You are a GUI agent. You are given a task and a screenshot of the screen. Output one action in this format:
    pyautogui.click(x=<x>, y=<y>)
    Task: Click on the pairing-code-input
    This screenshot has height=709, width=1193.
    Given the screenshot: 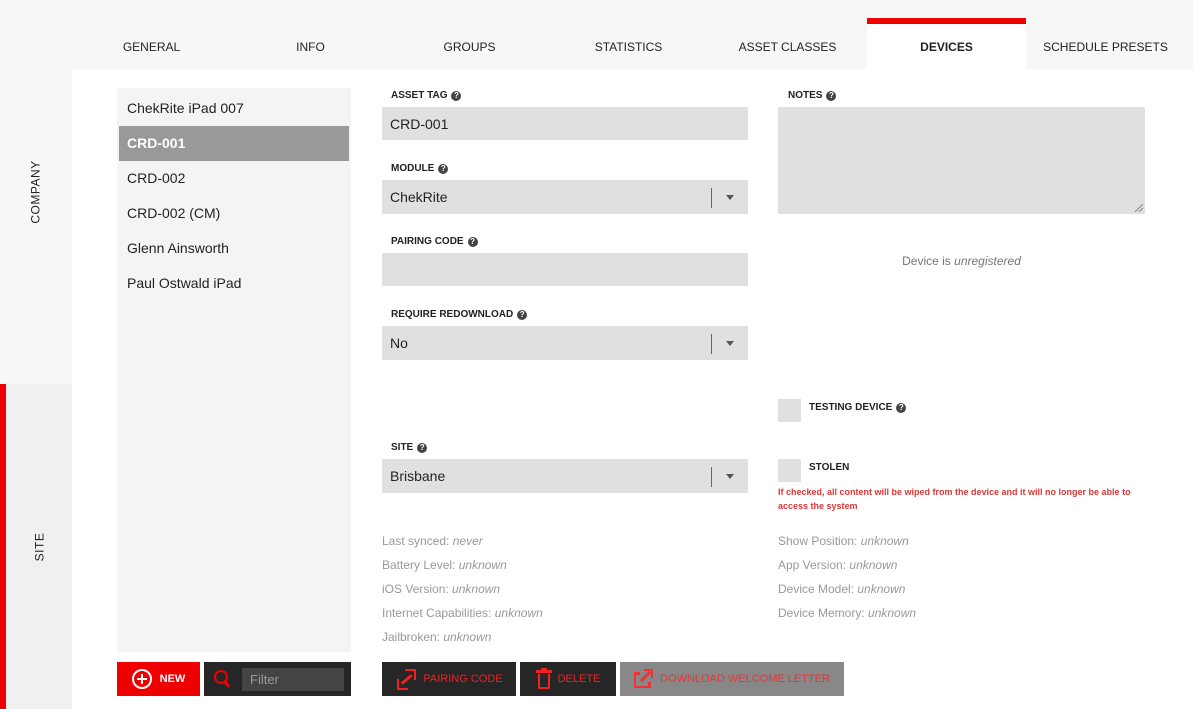 What is the action you would take?
    pyautogui.click(x=565, y=269)
    